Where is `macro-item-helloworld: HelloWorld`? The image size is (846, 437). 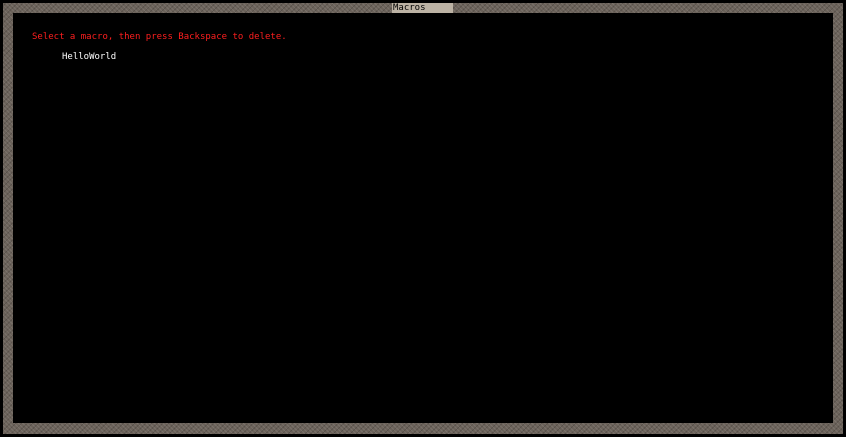
macro-item-helloworld: HelloWorld is located at coordinates (89, 57).